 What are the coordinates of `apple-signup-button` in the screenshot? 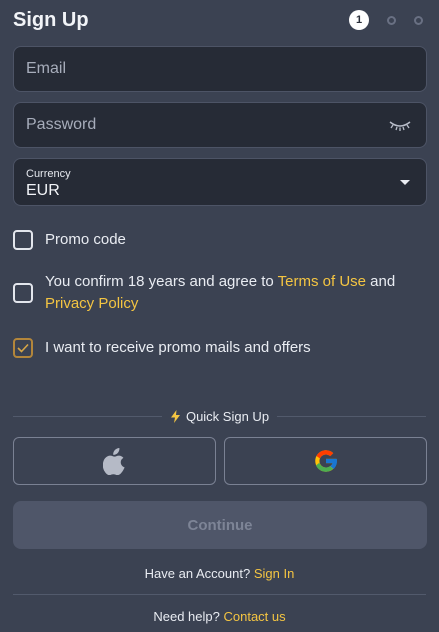 It's located at (114, 461).